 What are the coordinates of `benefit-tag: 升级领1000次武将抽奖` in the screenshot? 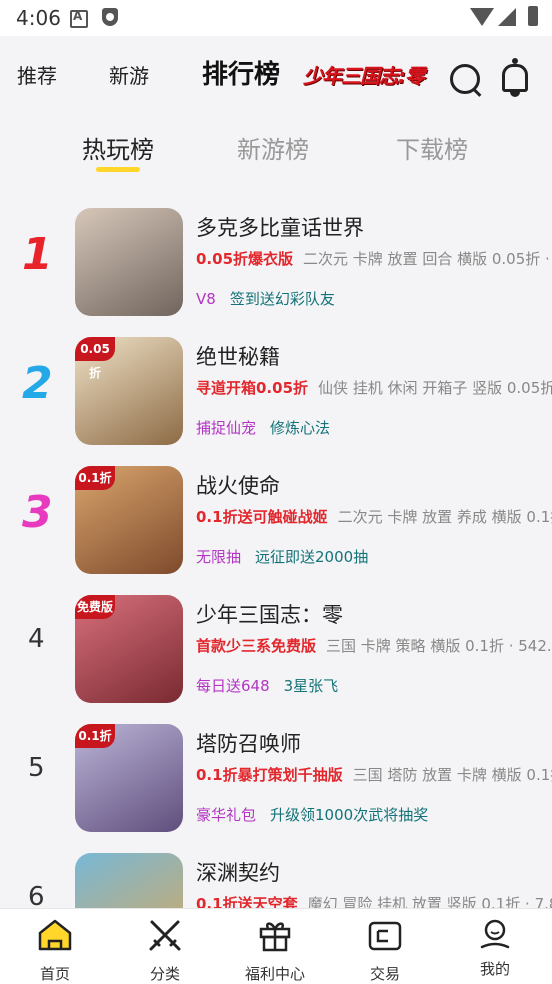 It's located at (349, 815).